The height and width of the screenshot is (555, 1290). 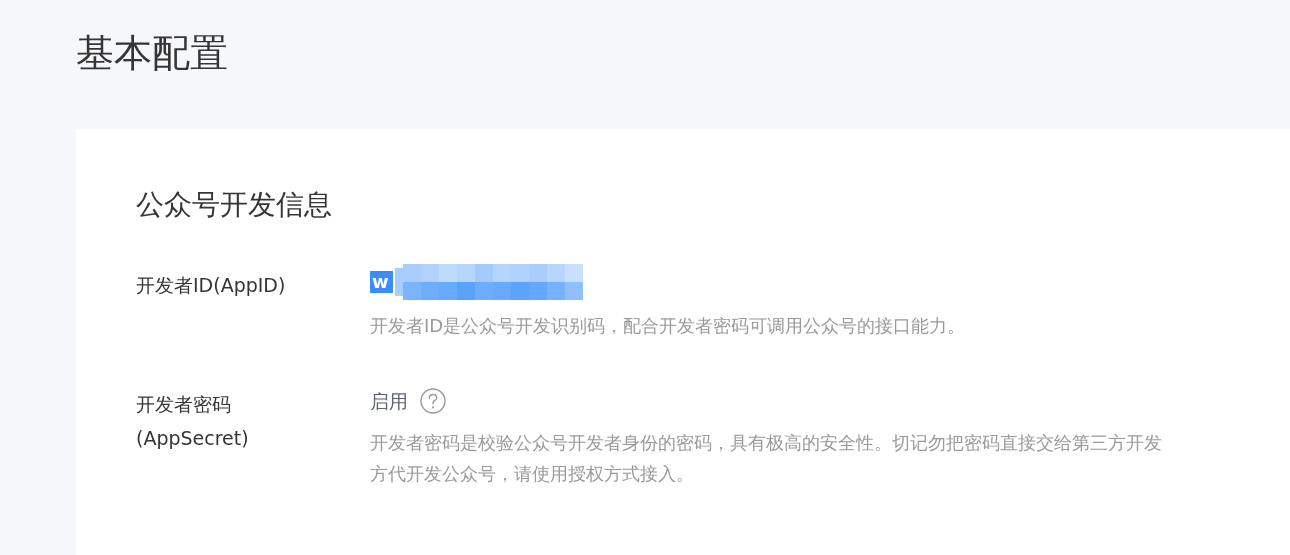 What do you see at coordinates (381, 282) in the screenshot?
I see `app-id-value: w` at bounding box center [381, 282].